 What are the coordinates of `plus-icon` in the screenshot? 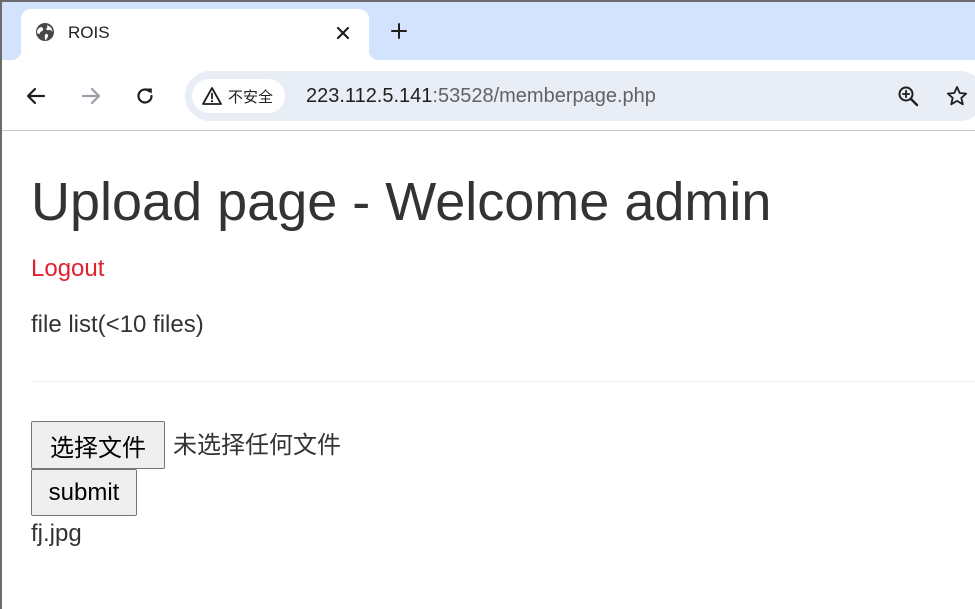 It's located at (399, 31).